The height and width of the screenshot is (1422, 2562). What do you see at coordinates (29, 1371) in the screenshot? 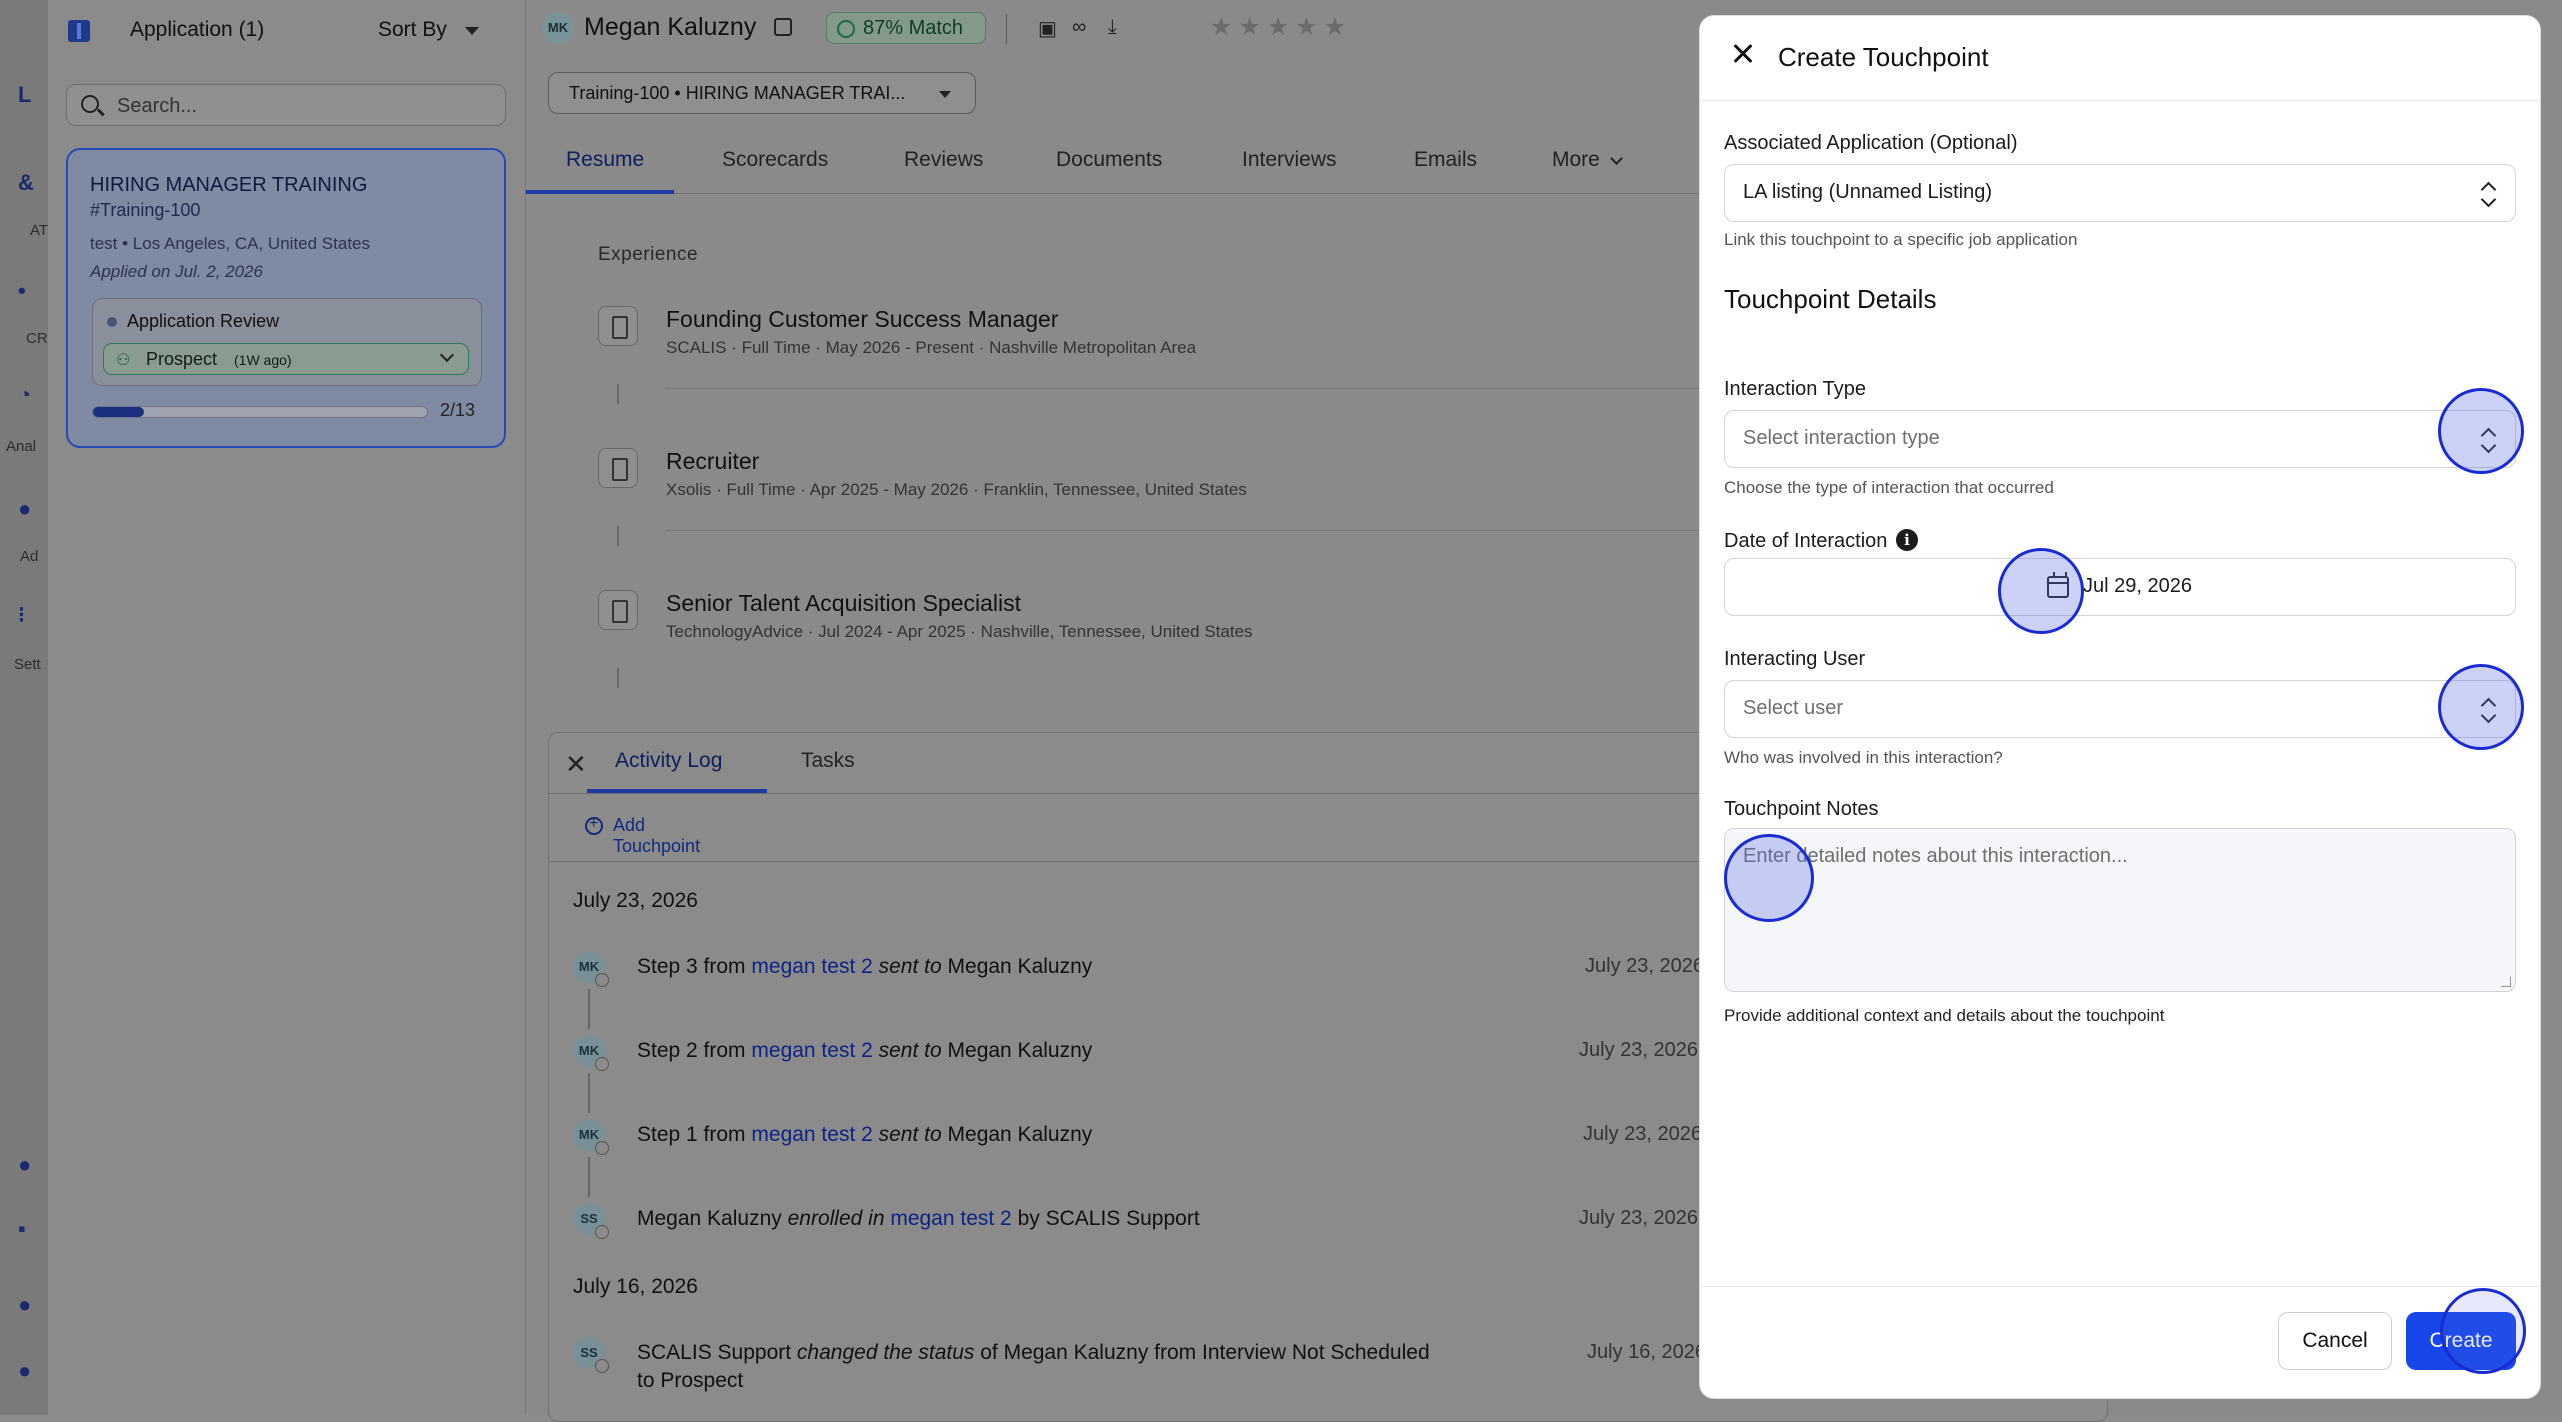
I see `user-avatar-icon: ●` at bounding box center [29, 1371].